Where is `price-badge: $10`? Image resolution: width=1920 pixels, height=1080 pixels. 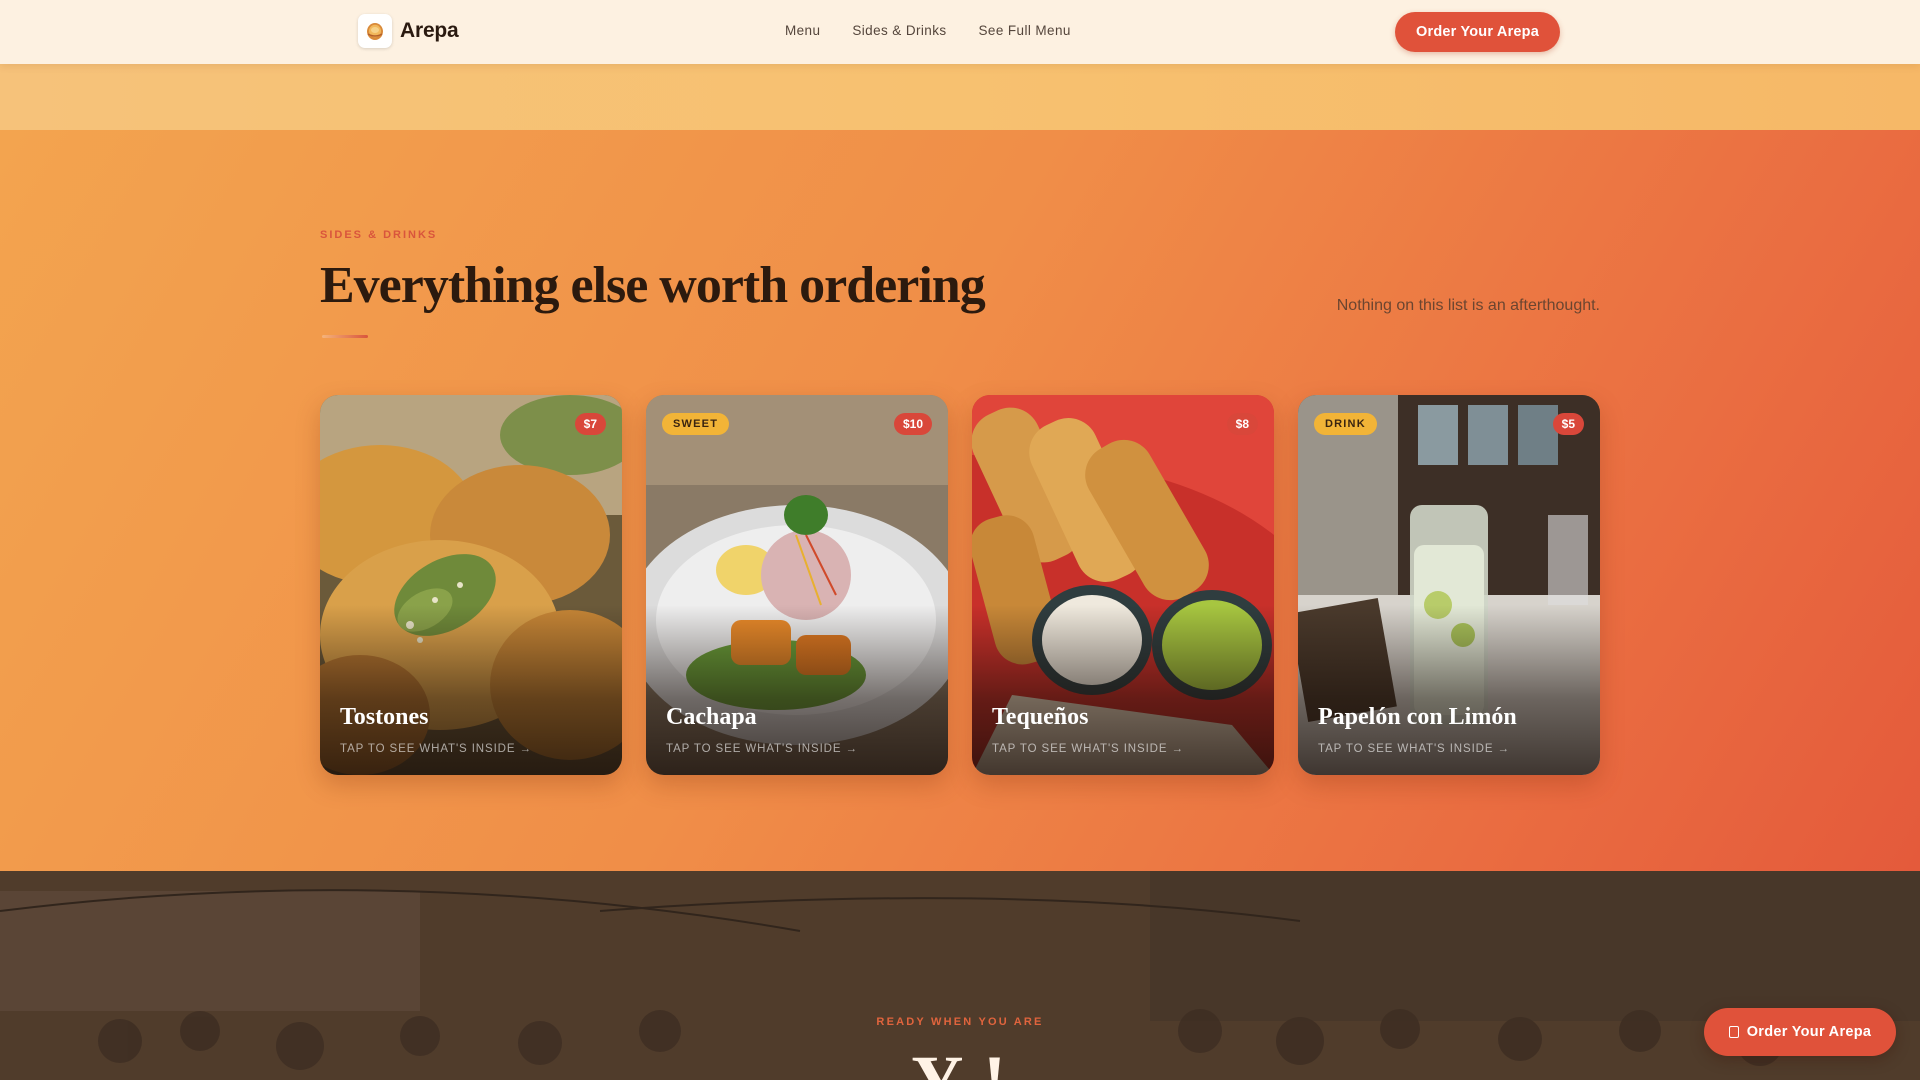 price-badge: $10 is located at coordinates (912, 424).